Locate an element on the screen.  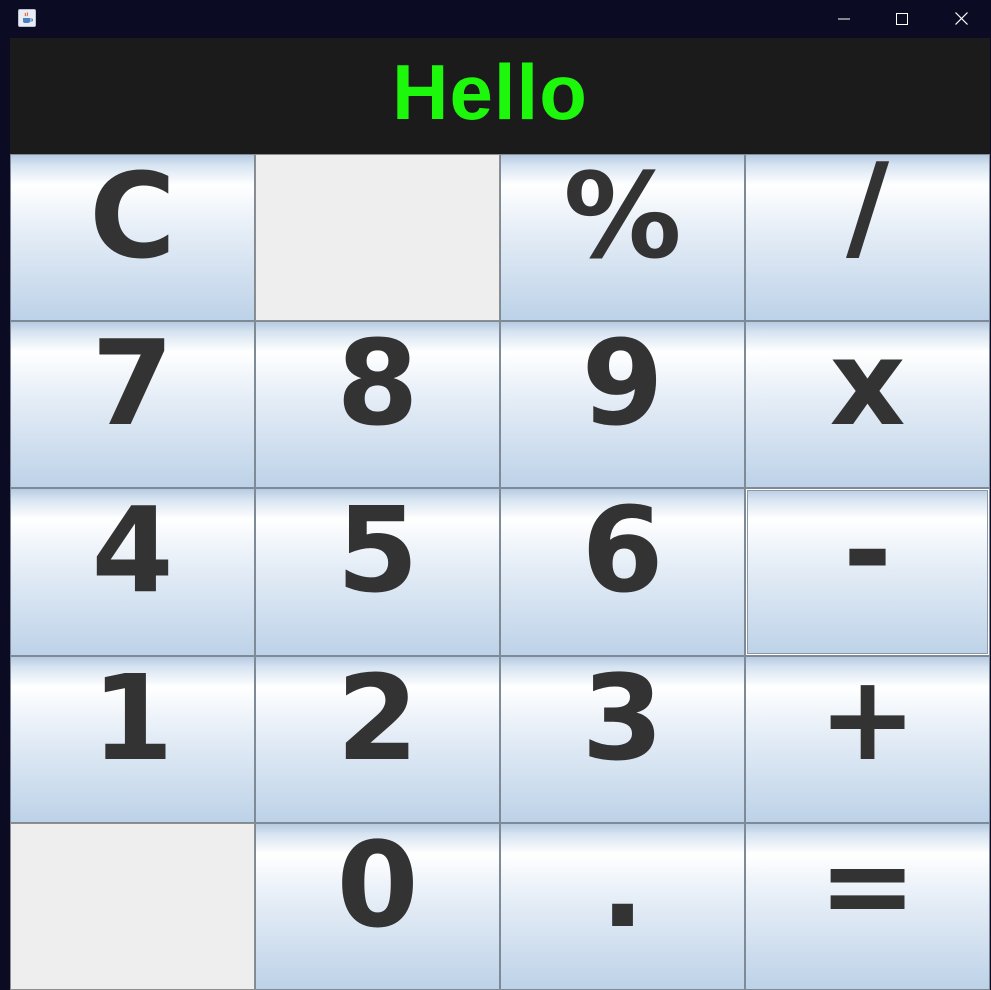
digit-5-button: 5 is located at coordinates (377, 572).